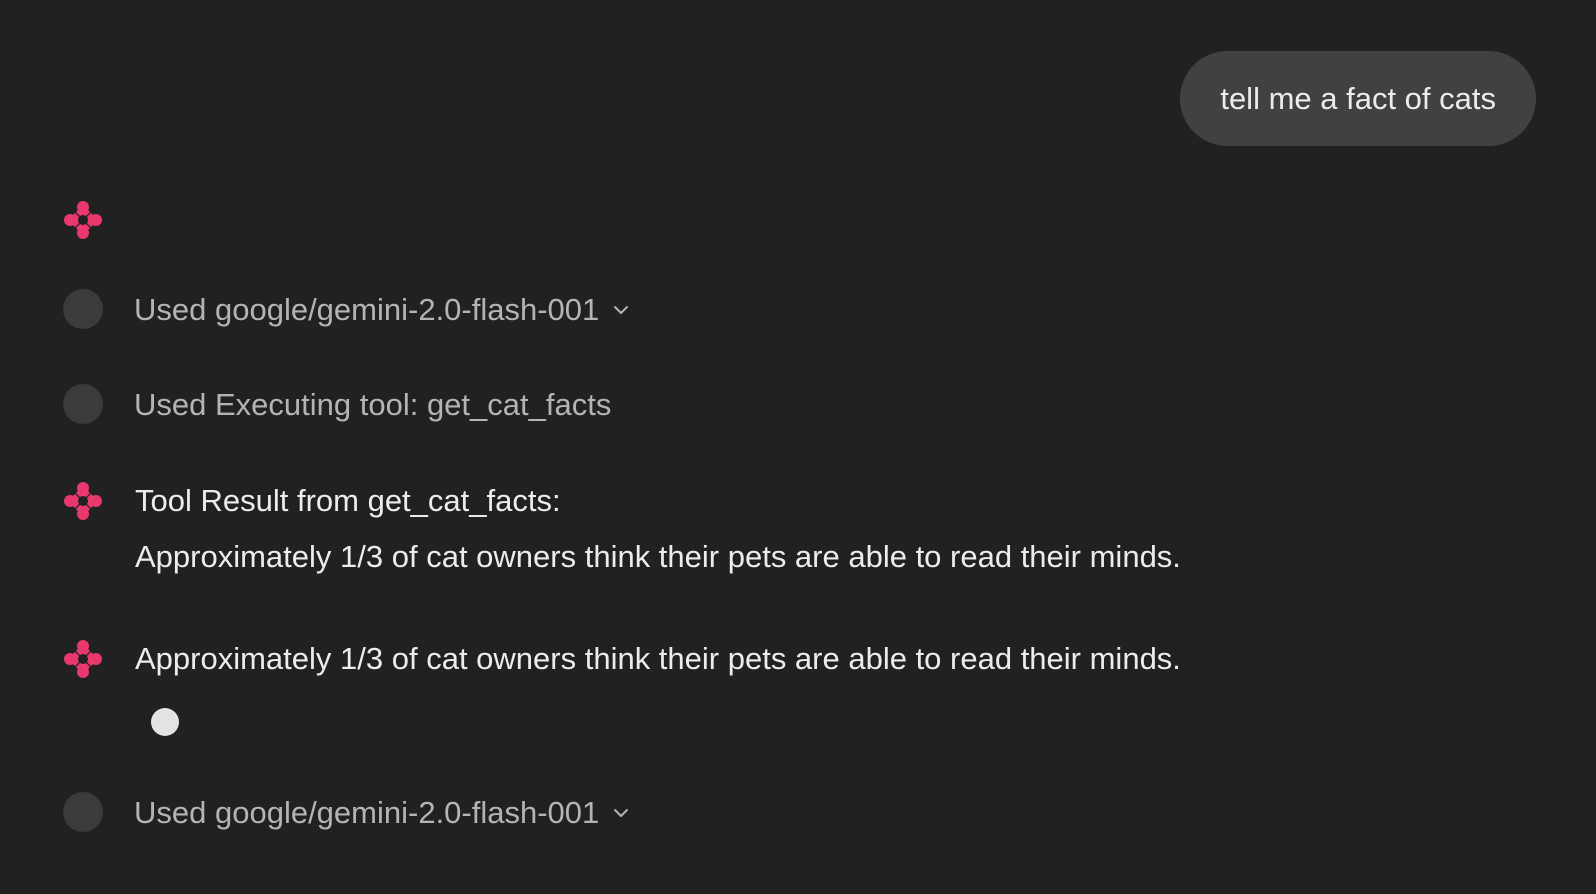  What do you see at coordinates (165, 722) in the screenshot?
I see `typing-indicator-icon` at bounding box center [165, 722].